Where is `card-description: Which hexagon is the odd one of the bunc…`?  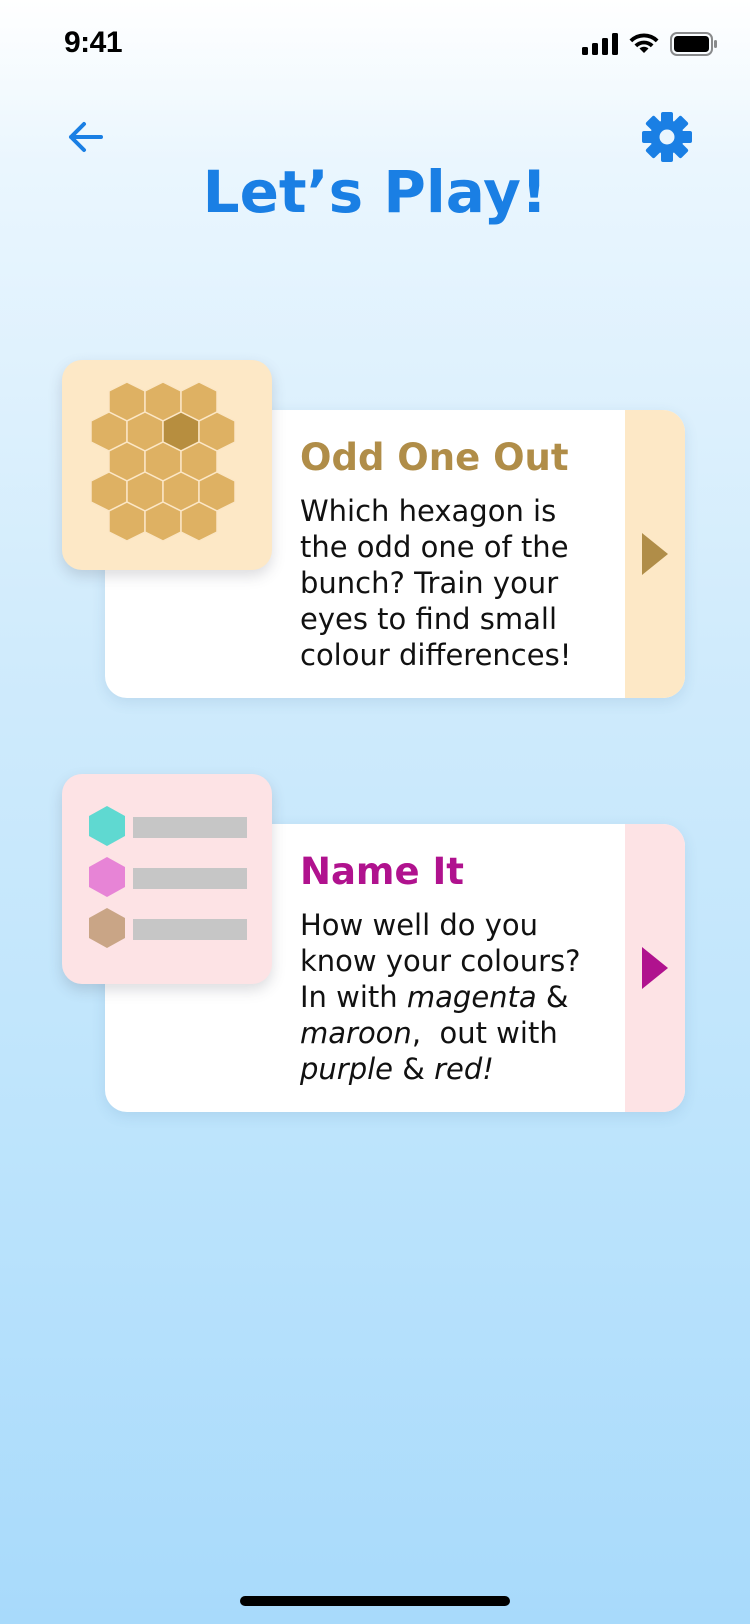 card-description: Which hexagon is the odd one of the bunc… is located at coordinates (450, 583).